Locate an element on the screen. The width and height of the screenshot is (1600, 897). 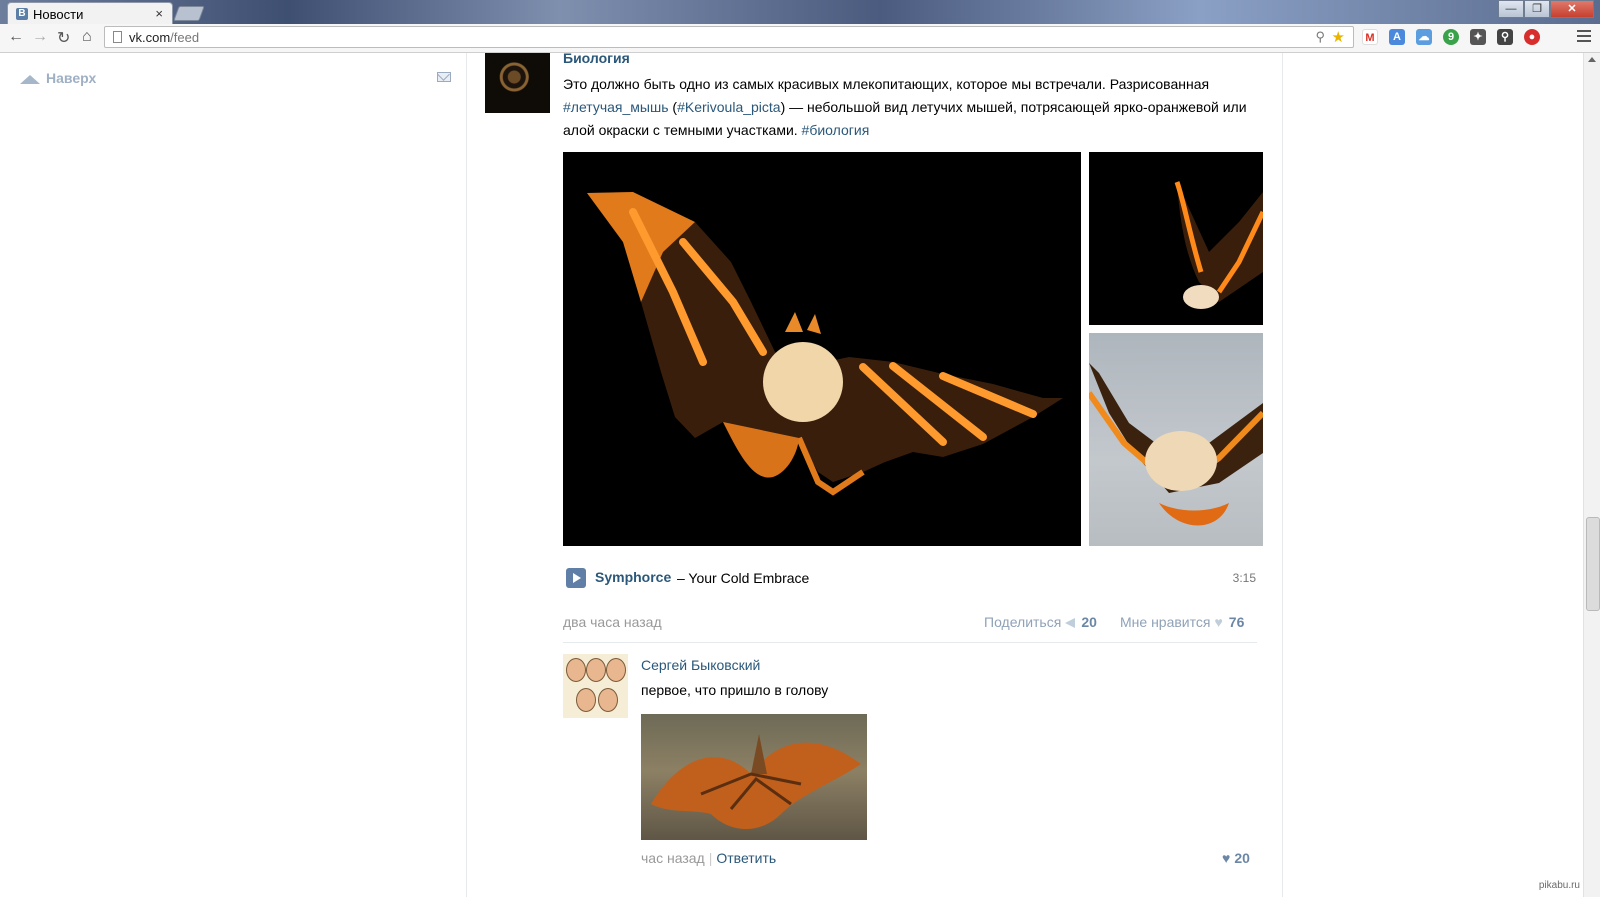
hashtag-biology-link: #биология is located at coordinates (836, 130).